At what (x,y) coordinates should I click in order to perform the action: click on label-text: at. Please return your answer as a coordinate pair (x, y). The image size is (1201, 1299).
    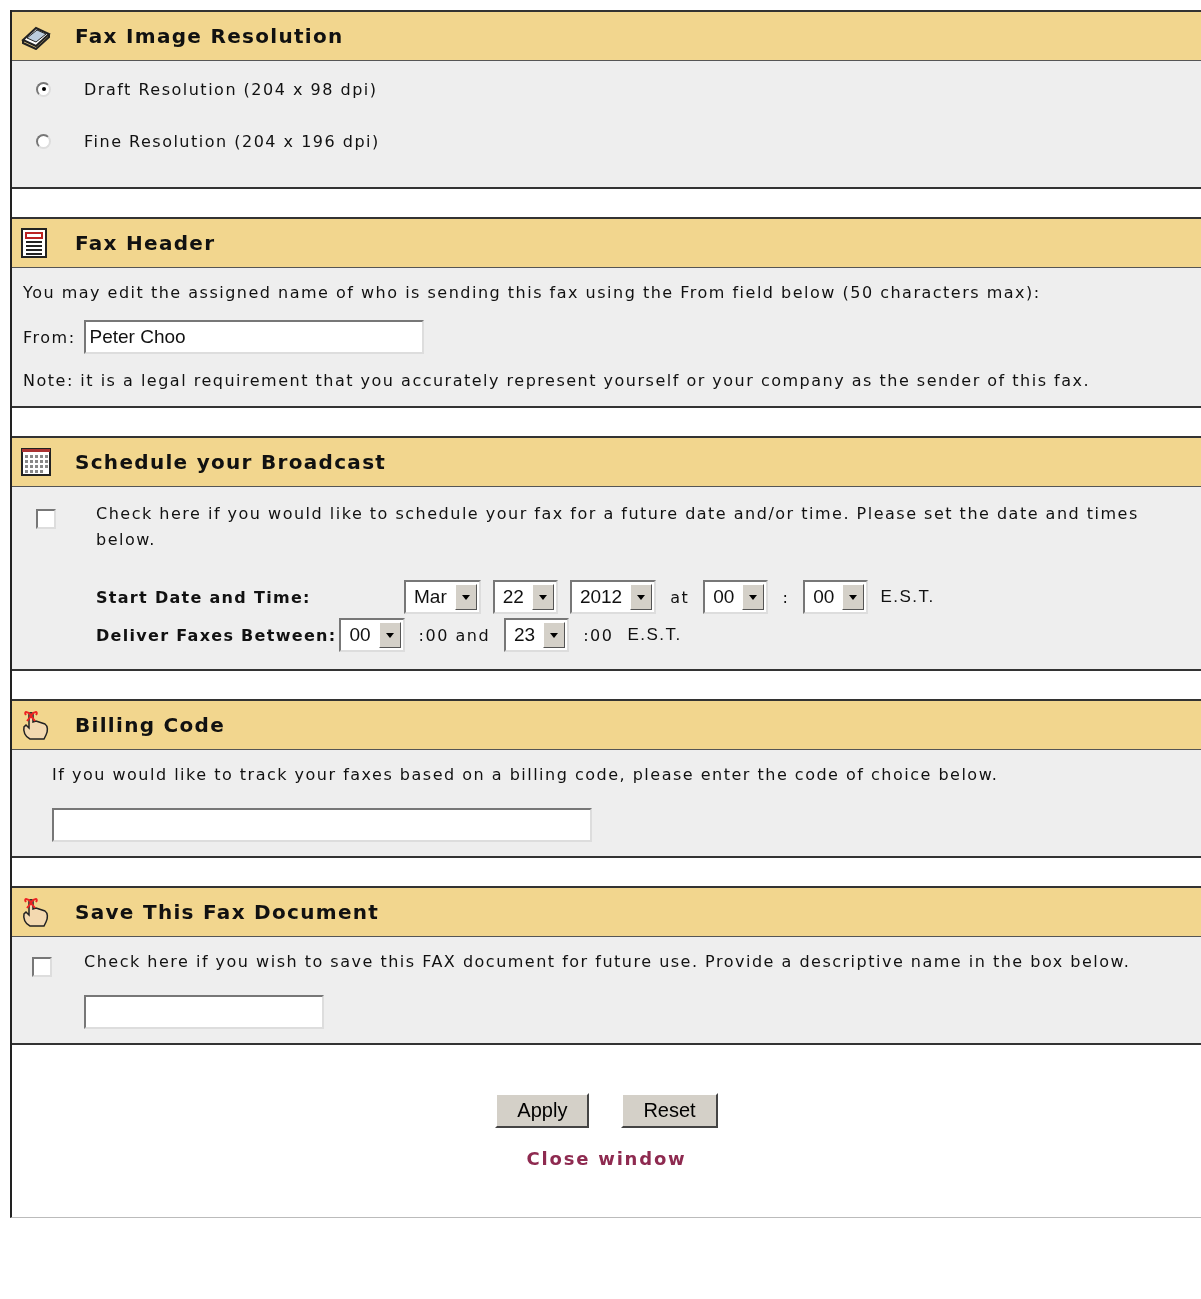
    Looking at the image, I should click on (680, 597).